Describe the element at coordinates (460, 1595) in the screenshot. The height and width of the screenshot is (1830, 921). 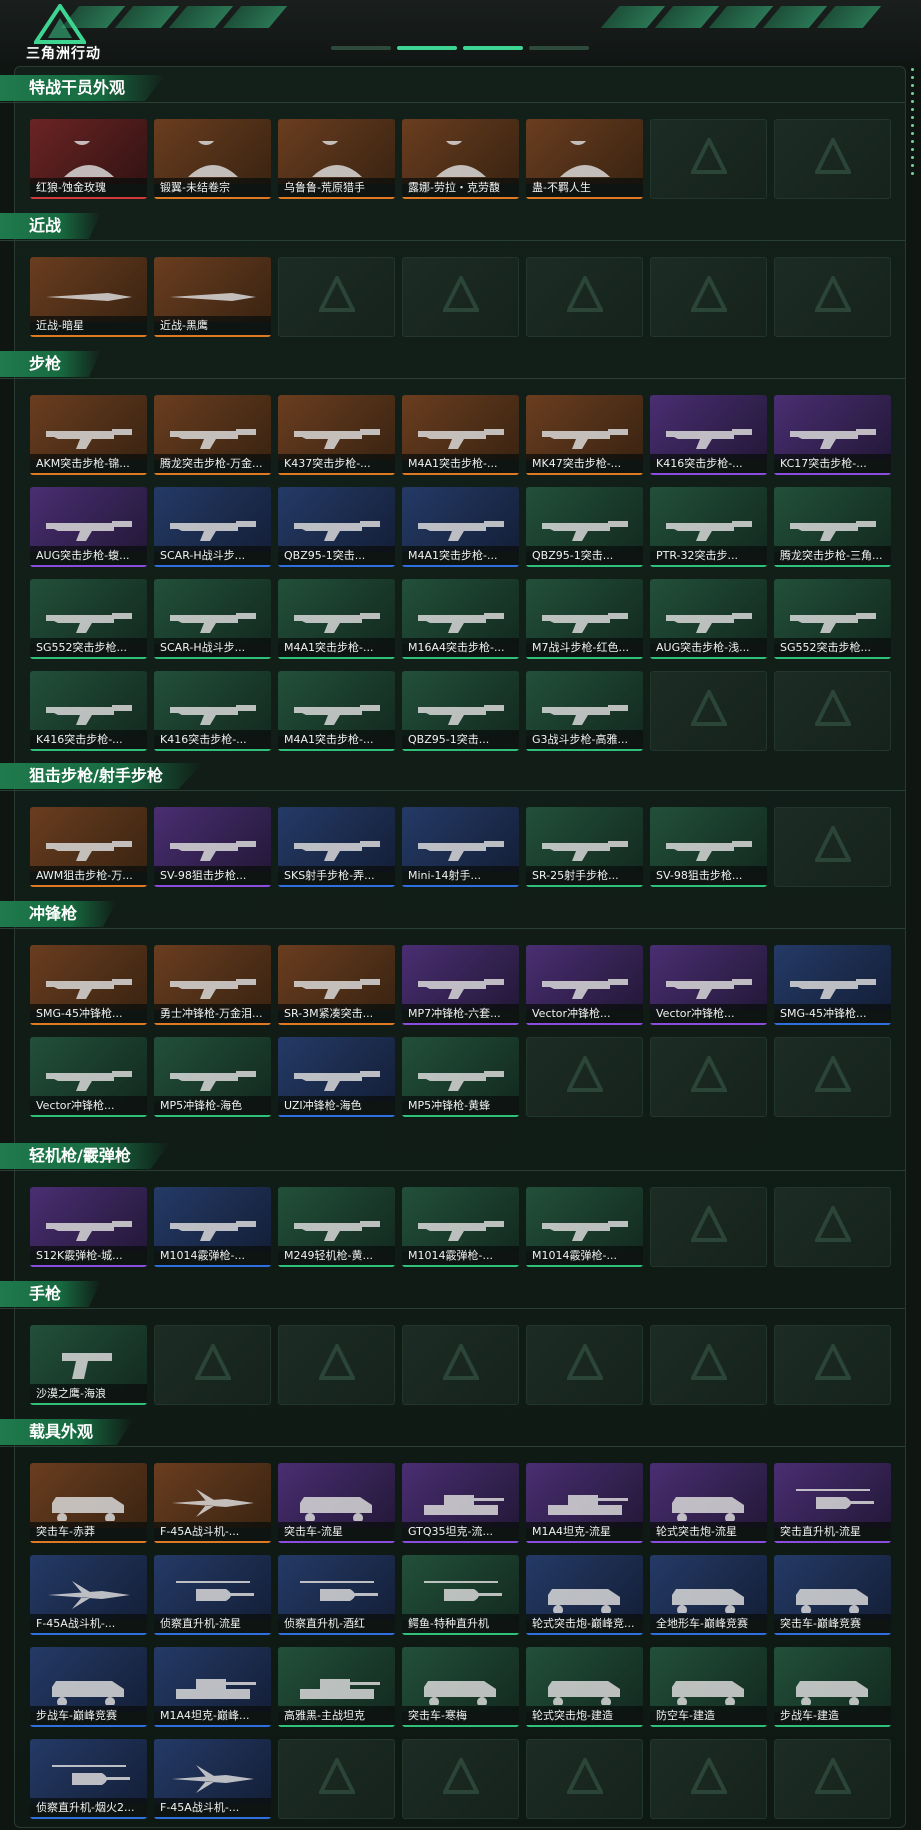
I see `item-card: 鳄鱼-特种直升机` at that location.